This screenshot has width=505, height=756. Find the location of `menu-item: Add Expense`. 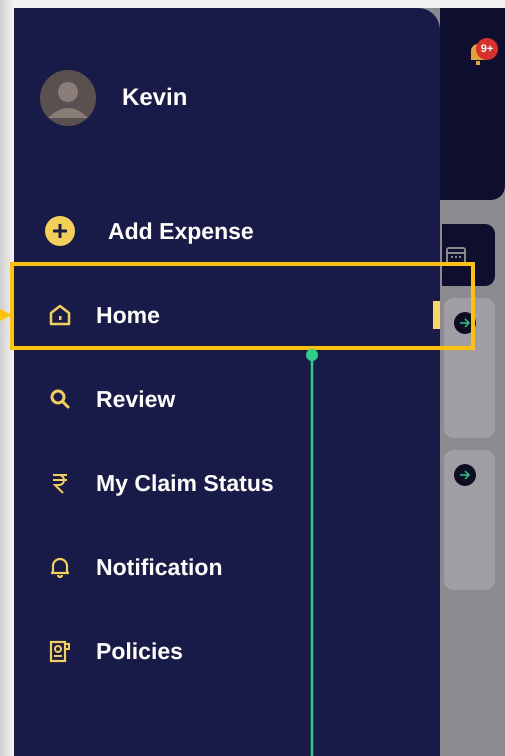

menu-item: Add Expense is located at coordinates (227, 231).